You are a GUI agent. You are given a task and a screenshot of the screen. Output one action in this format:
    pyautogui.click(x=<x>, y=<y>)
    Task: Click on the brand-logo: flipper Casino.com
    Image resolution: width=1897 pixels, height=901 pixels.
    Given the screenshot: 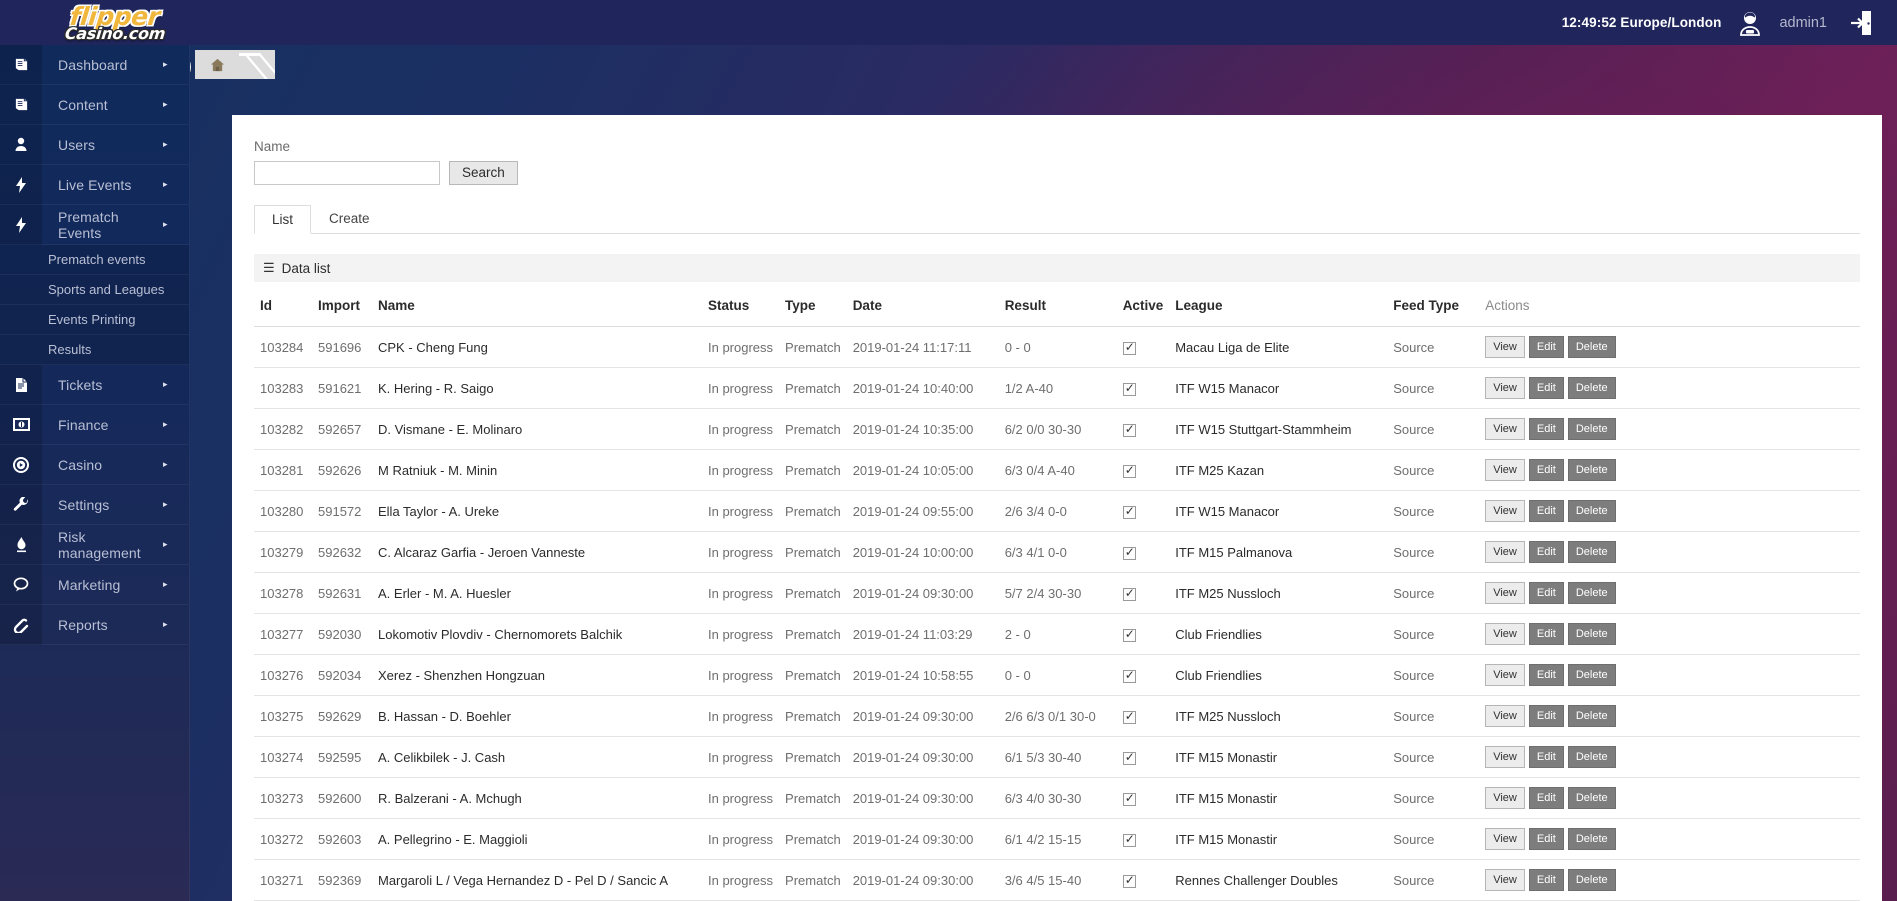 What is the action you would take?
    pyautogui.click(x=115, y=22)
    